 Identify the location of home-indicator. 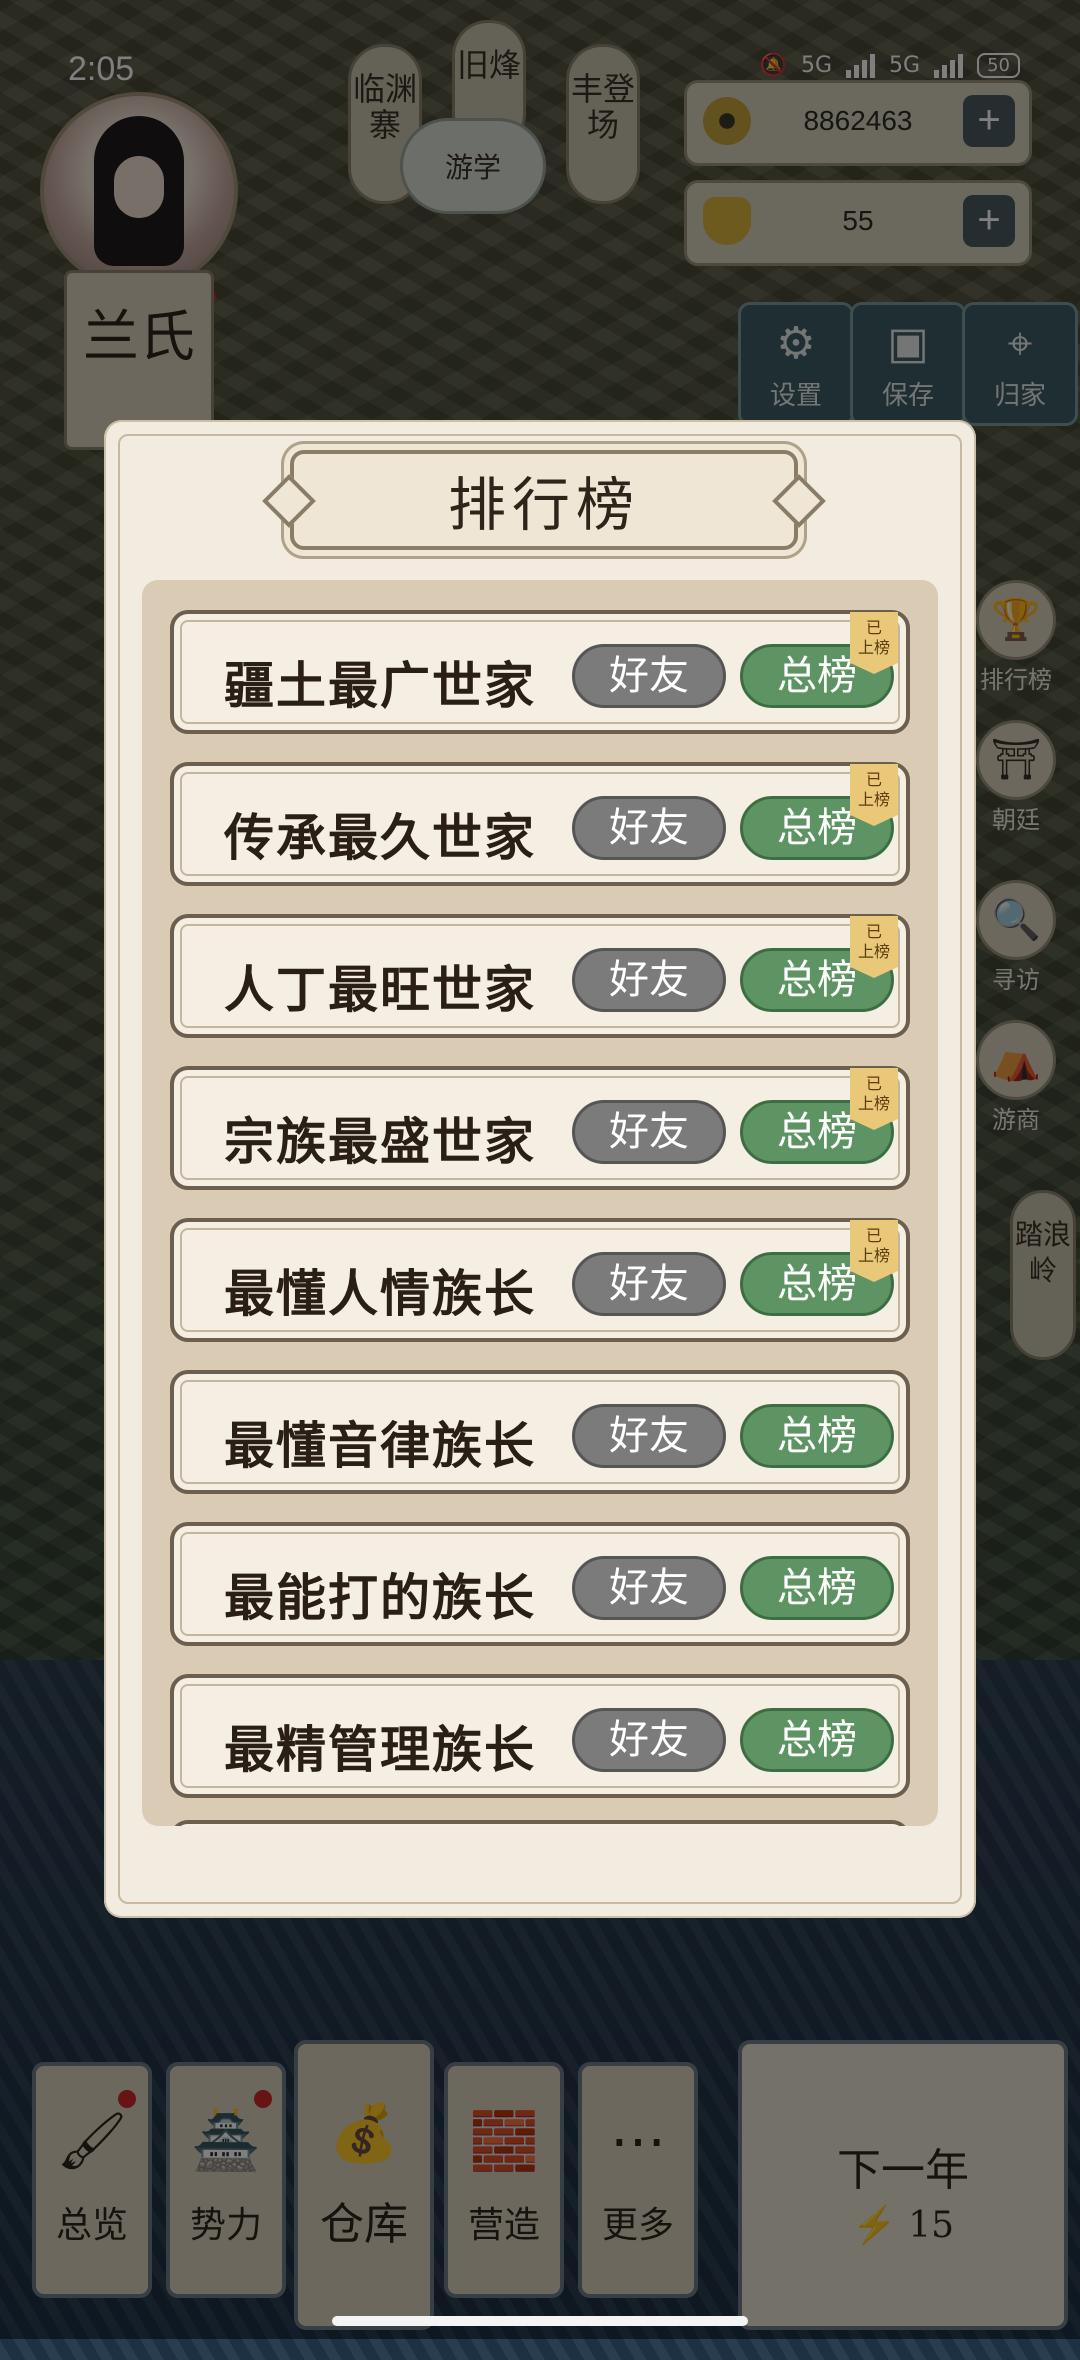
(540, 2321).